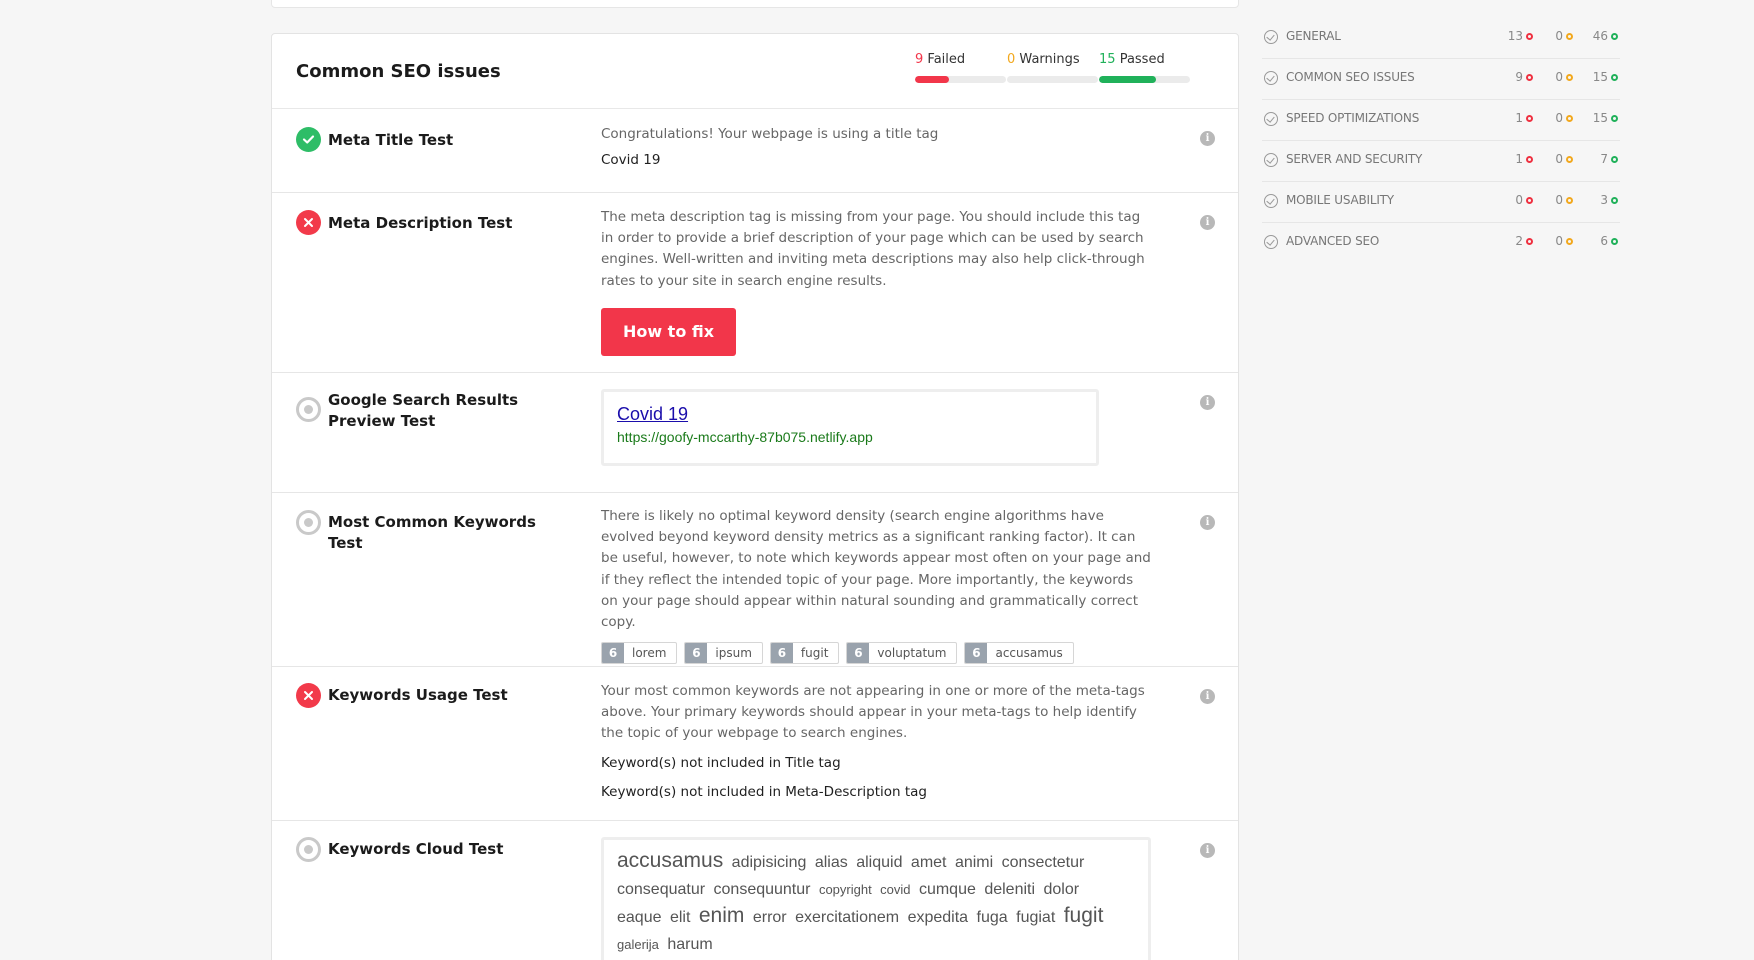  Describe the element at coordinates (1524, 118) in the screenshot. I see `failed-count: 1` at that location.